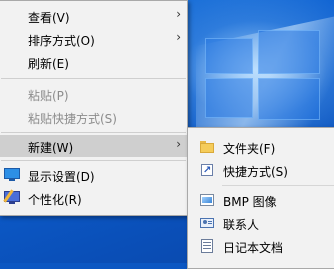 This screenshot has width=334, height=269. What do you see at coordinates (93, 94) in the screenshot?
I see `menu-item-paste: 粘贴(P)` at bounding box center [93, 94].